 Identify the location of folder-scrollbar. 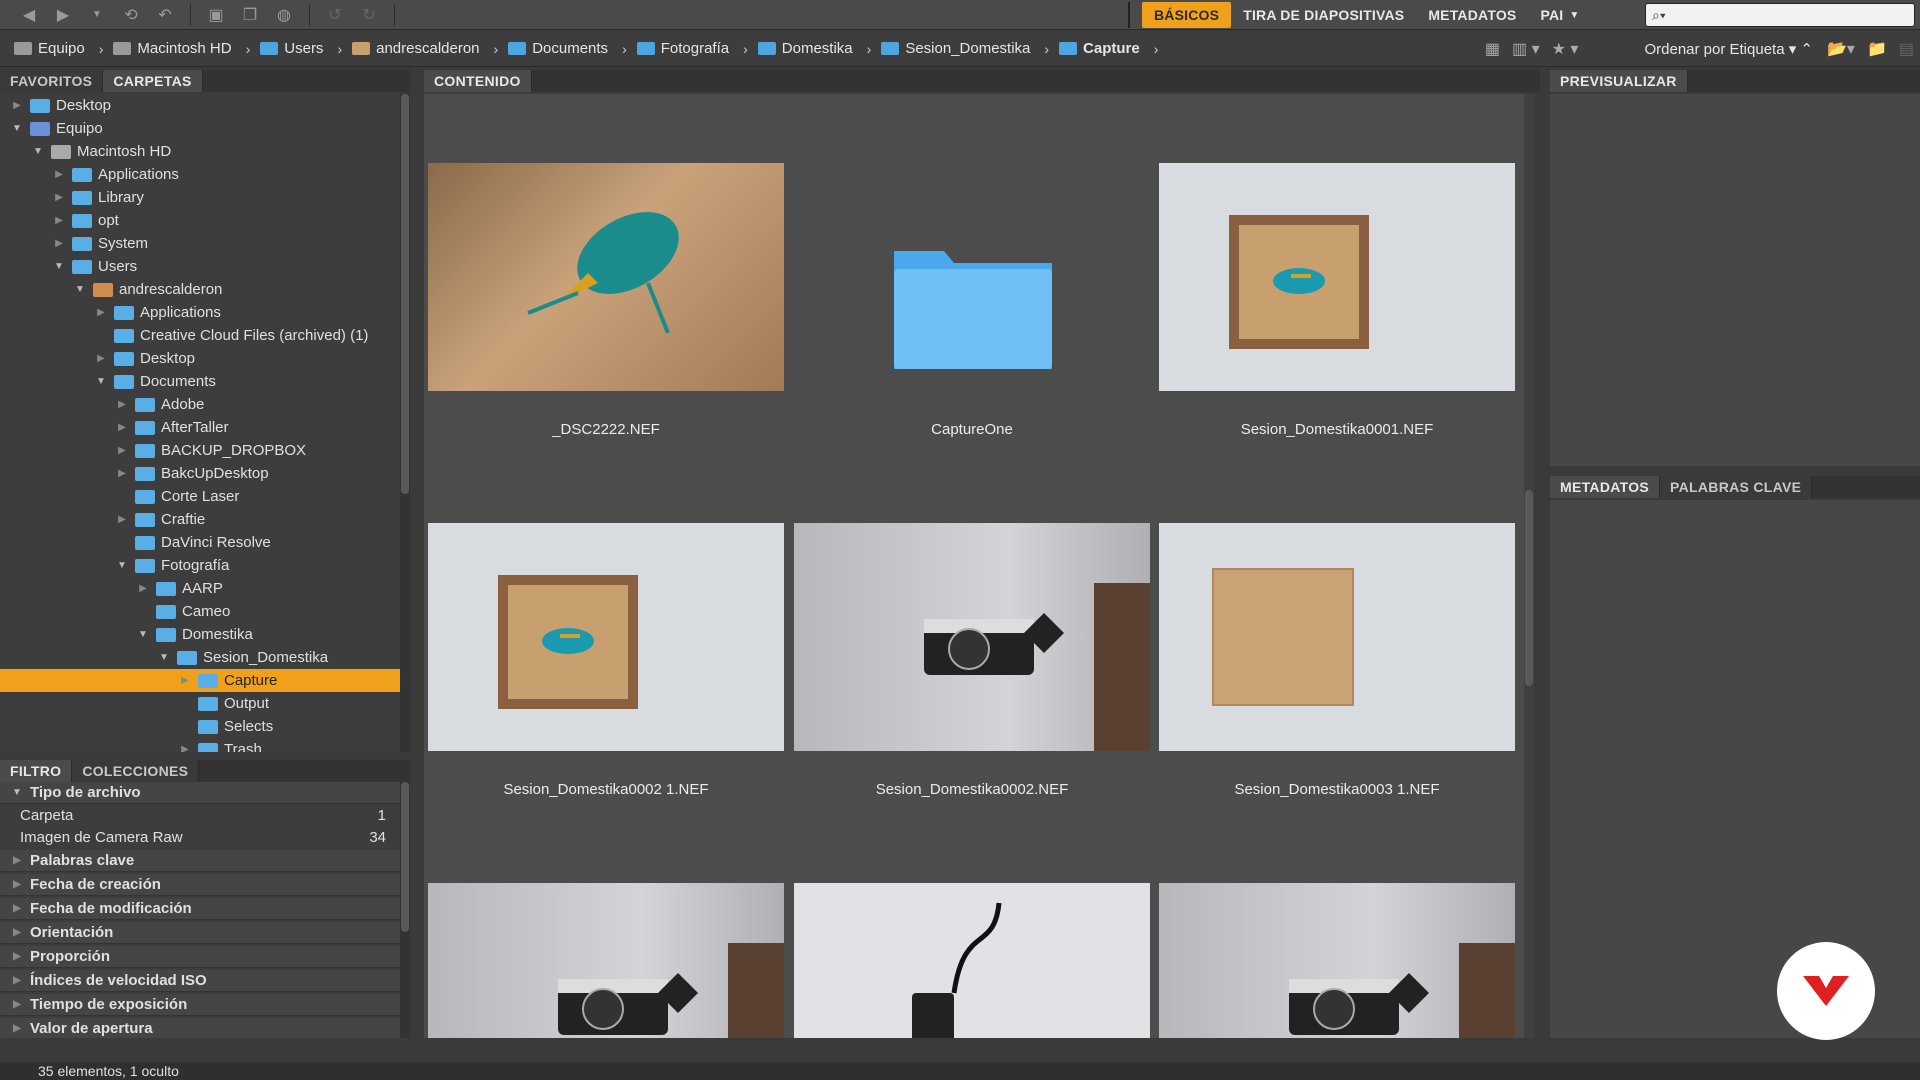
(405, 423).